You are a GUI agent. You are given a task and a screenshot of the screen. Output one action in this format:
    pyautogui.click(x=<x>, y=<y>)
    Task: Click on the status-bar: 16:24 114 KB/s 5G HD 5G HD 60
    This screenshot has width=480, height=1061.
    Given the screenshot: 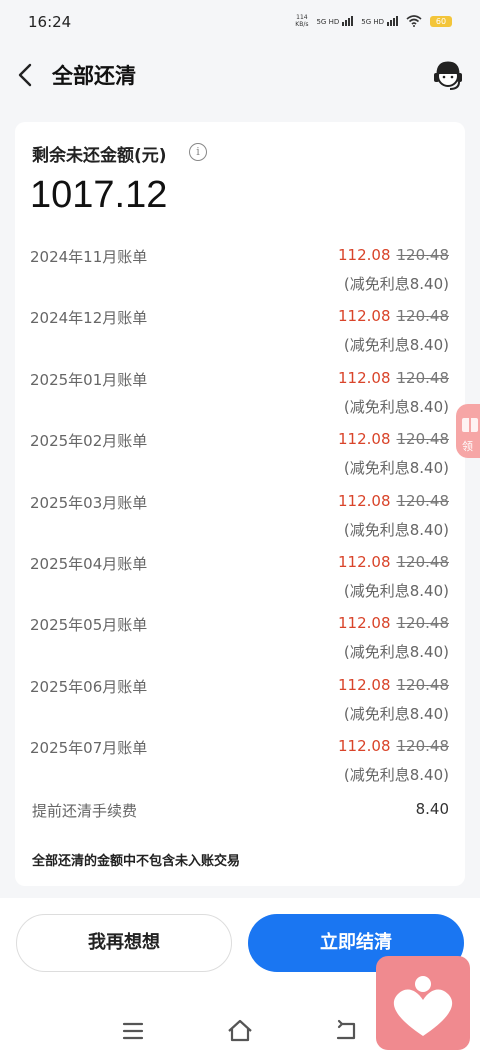 What is the action you would take?
    pyautogui.click(x=240, y=23)
    